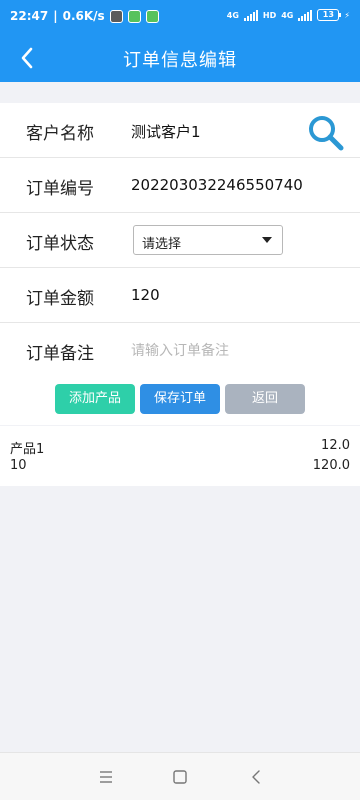  I want to click on save-order-button: 保存订单, so click(180, 399).